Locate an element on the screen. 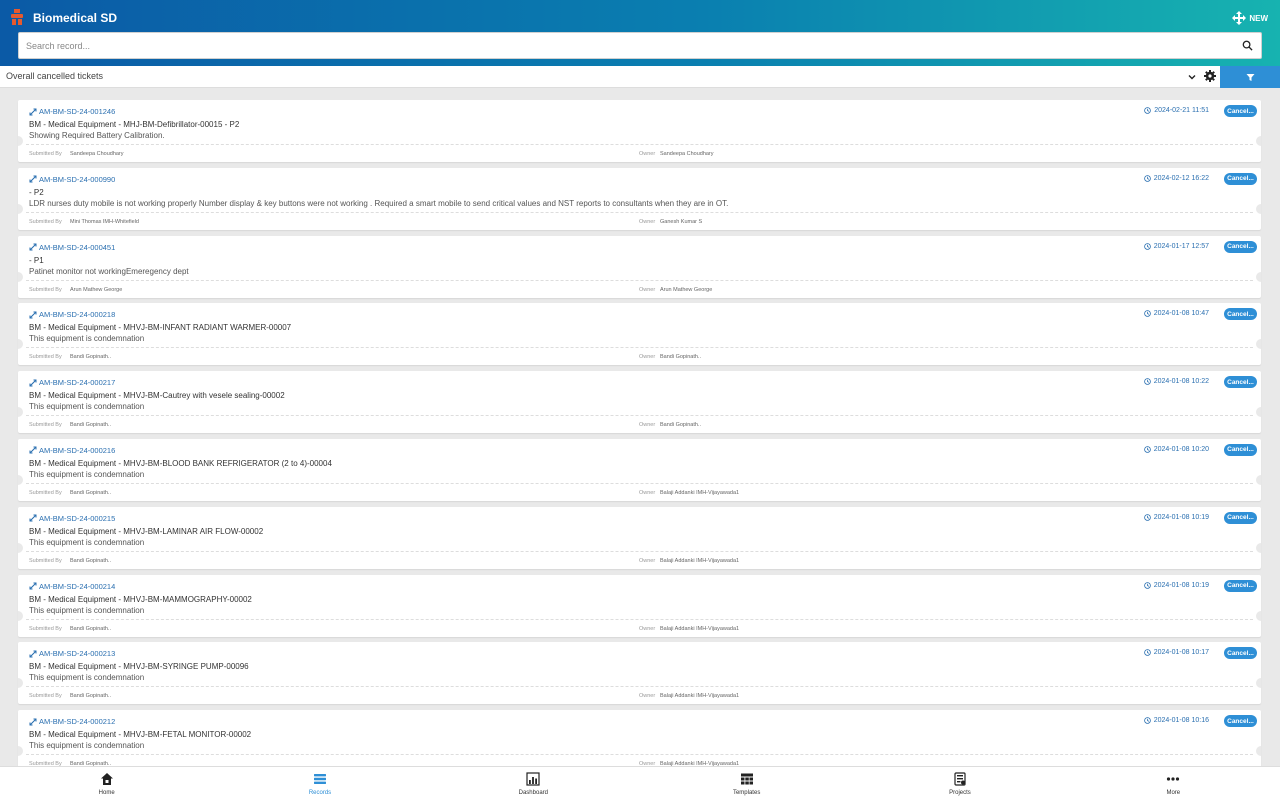 The image size is (1280, 800). nav-item-dashboard: Dashboard is located at coordinates (533, 783).